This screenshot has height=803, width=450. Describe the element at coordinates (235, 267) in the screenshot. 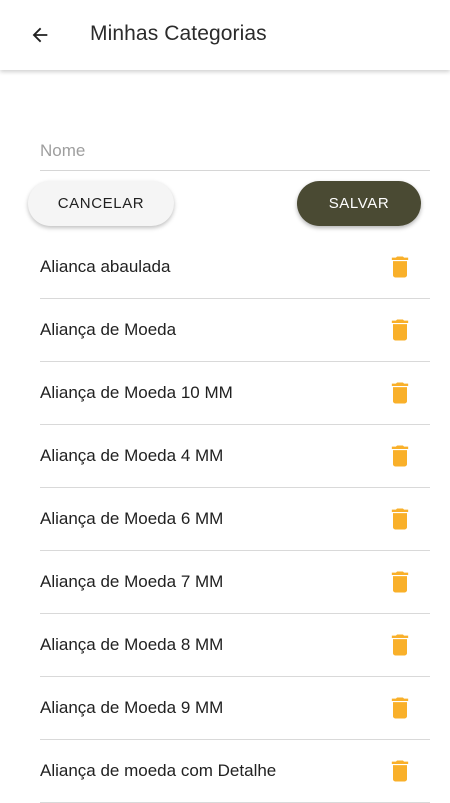

I see `category-item: Alianca abaulada` at that location.